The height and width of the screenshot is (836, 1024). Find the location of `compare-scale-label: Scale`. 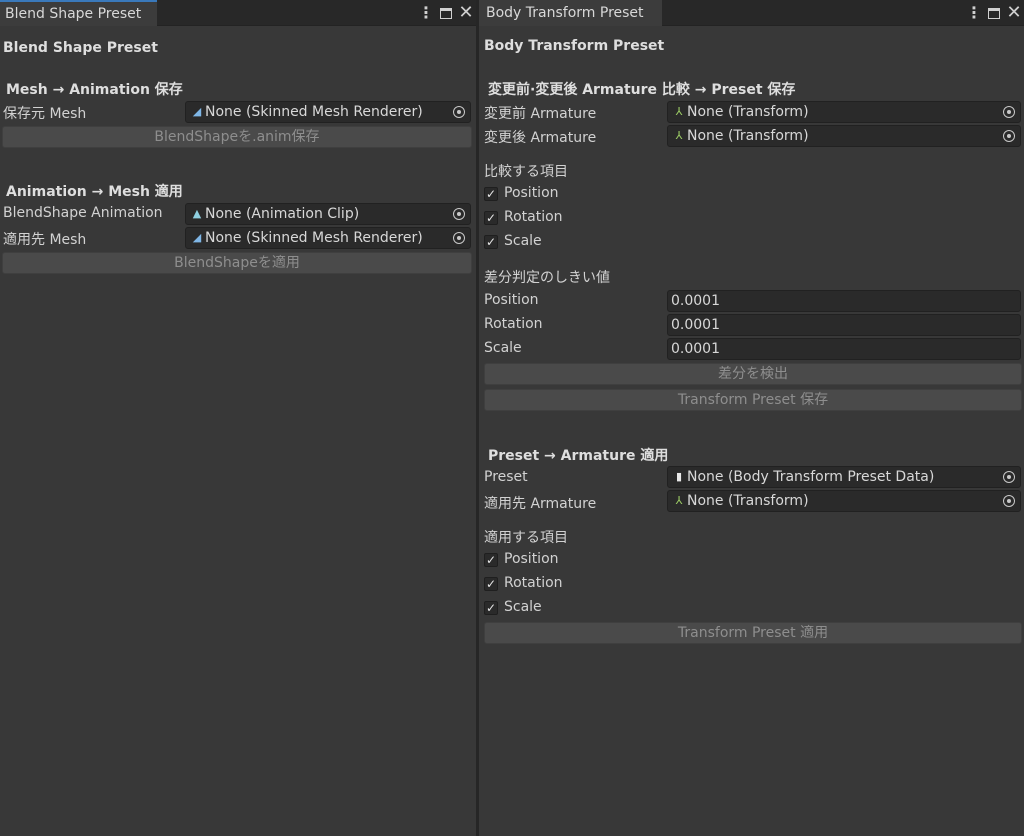

compare-scale-label: Scale is located at coordinates (523, 241).